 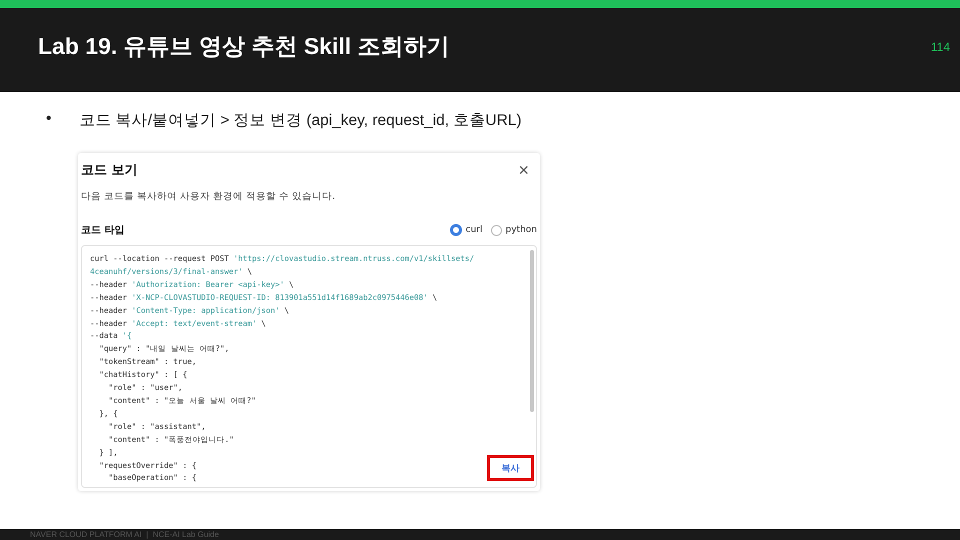 I want to click on radio-label: python, so click(x=521, y=230).